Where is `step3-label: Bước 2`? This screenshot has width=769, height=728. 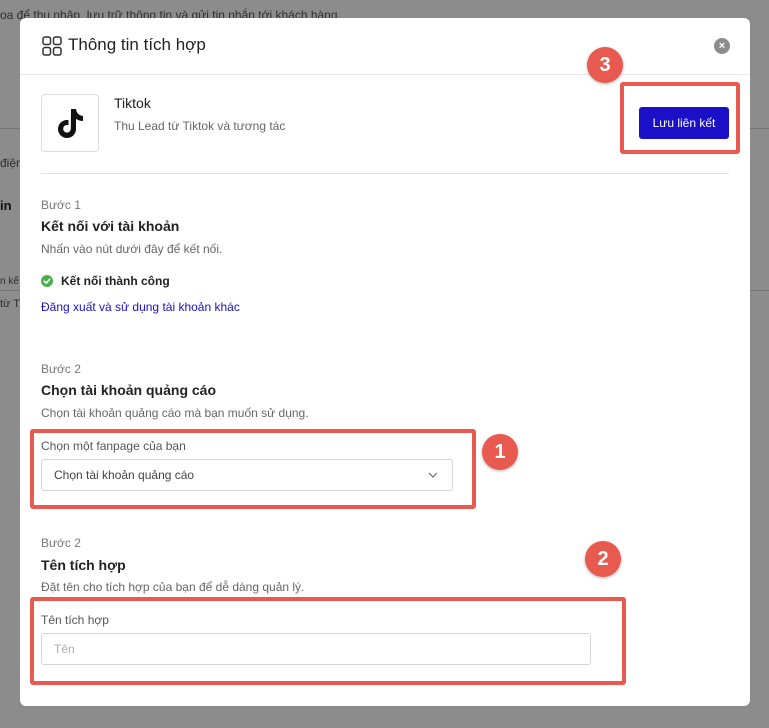
step3-label: Bước 2 is located at coordinates (61, 543).